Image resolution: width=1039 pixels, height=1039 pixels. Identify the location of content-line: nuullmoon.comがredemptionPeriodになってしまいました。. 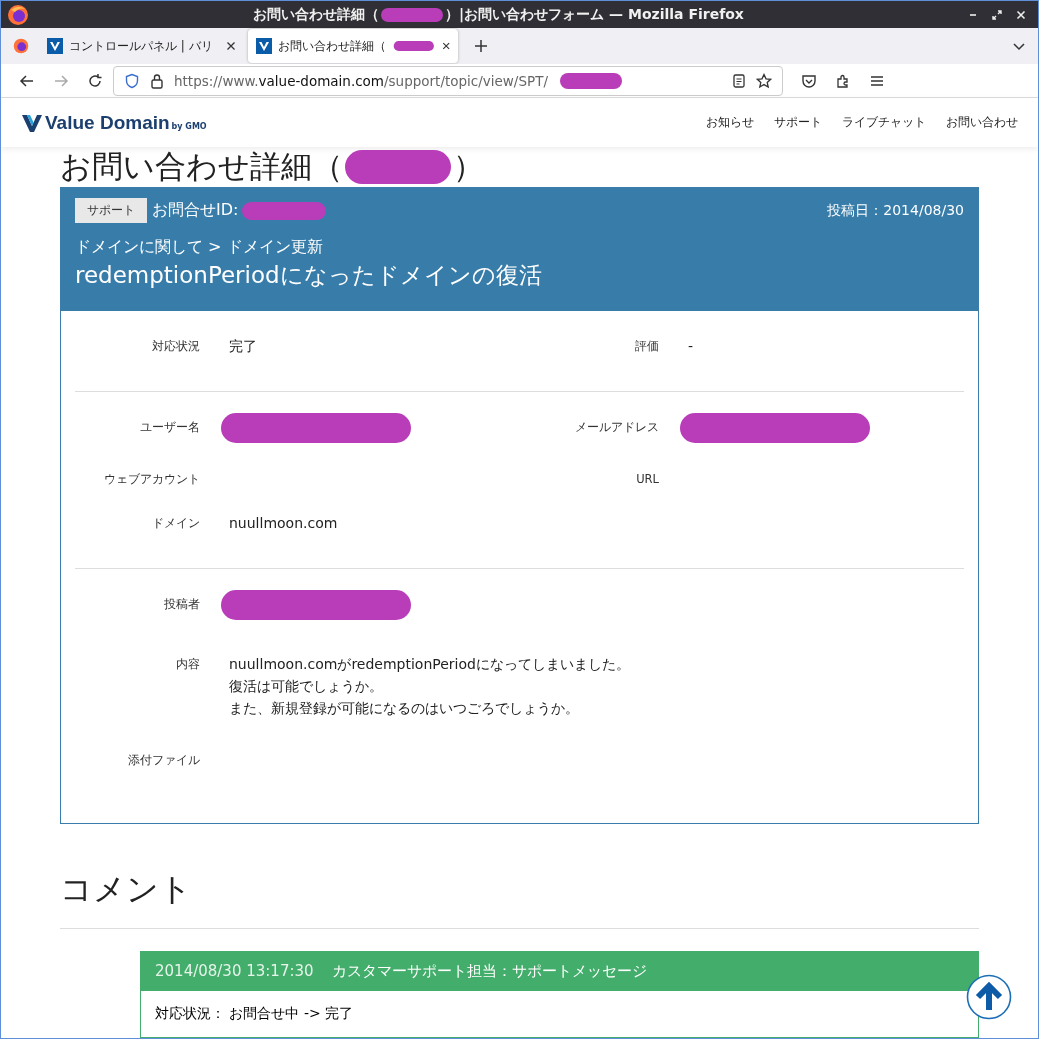
(429, 664).